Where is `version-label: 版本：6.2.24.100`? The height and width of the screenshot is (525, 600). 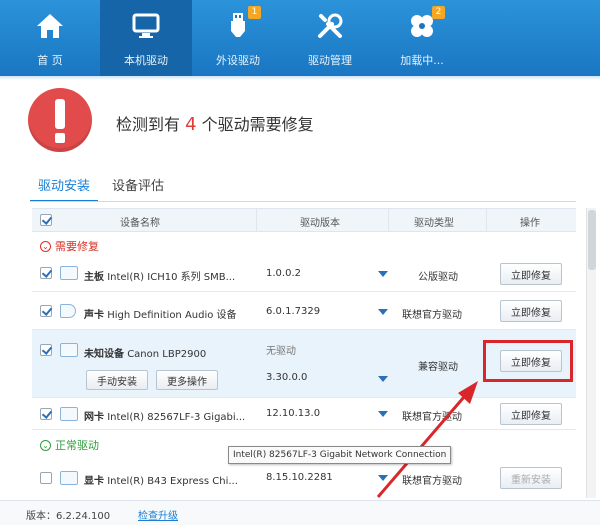 version-label: 版本：6.2.24.100 is located at coordinates (68, 516).